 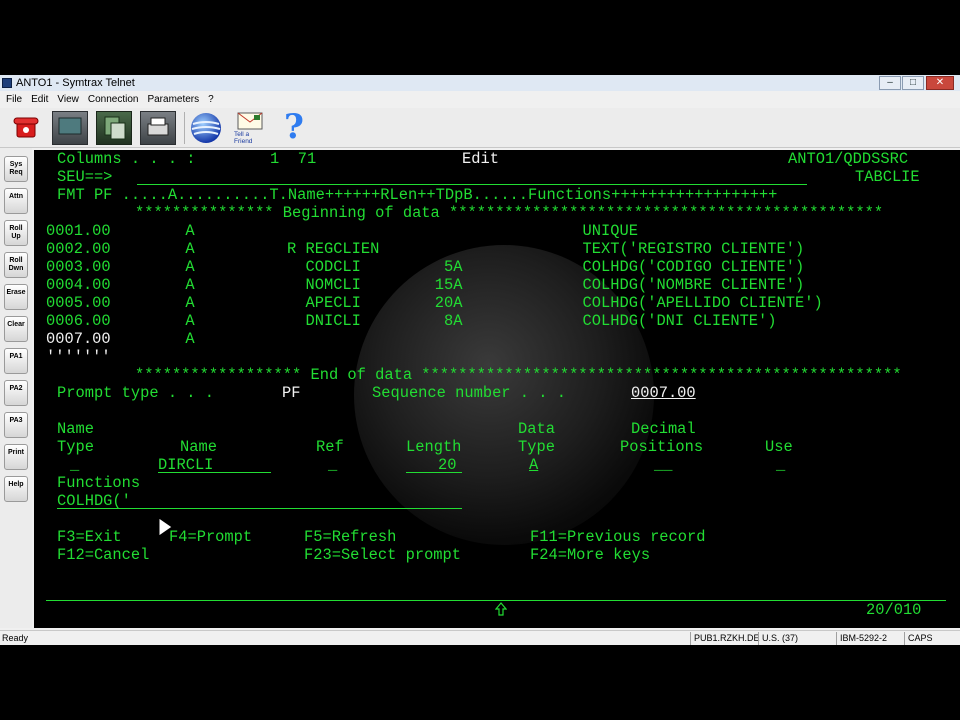 I want to click on menu-view: View, so click(x=66, y=99).